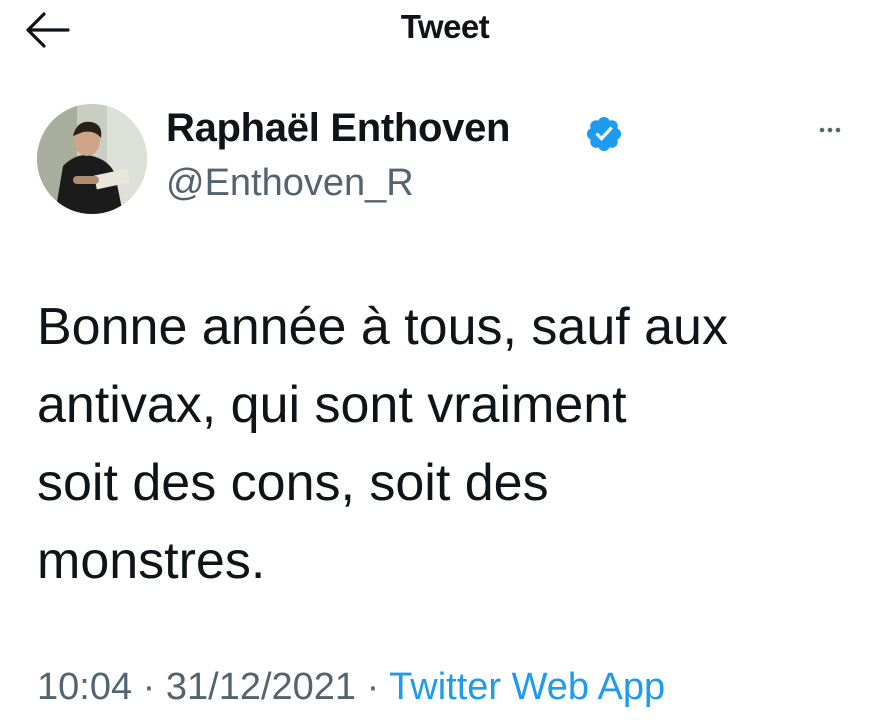 This screenshot has height=720, width=890. Describe the element at coordinates (445, 26) in the screenshot. I see `page-title: Tweet` at that location.